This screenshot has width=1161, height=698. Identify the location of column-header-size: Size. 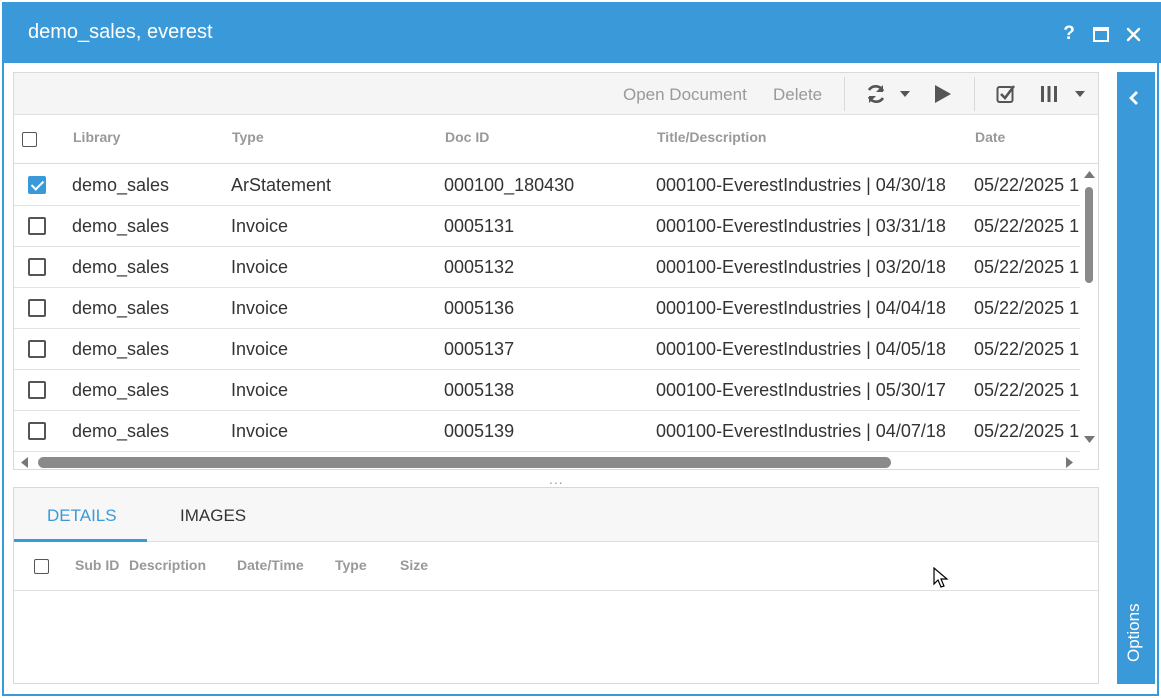
(414, 565).